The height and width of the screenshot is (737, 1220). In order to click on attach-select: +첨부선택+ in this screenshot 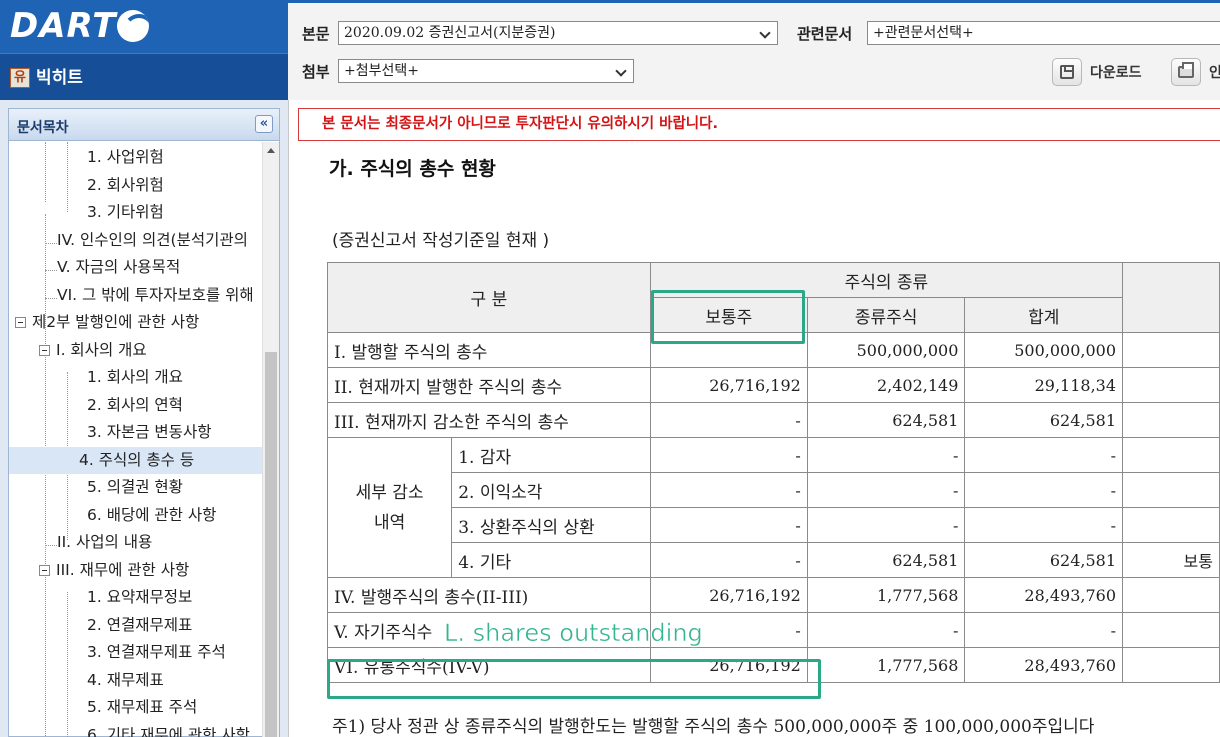, I will do `click(486, 71)`.